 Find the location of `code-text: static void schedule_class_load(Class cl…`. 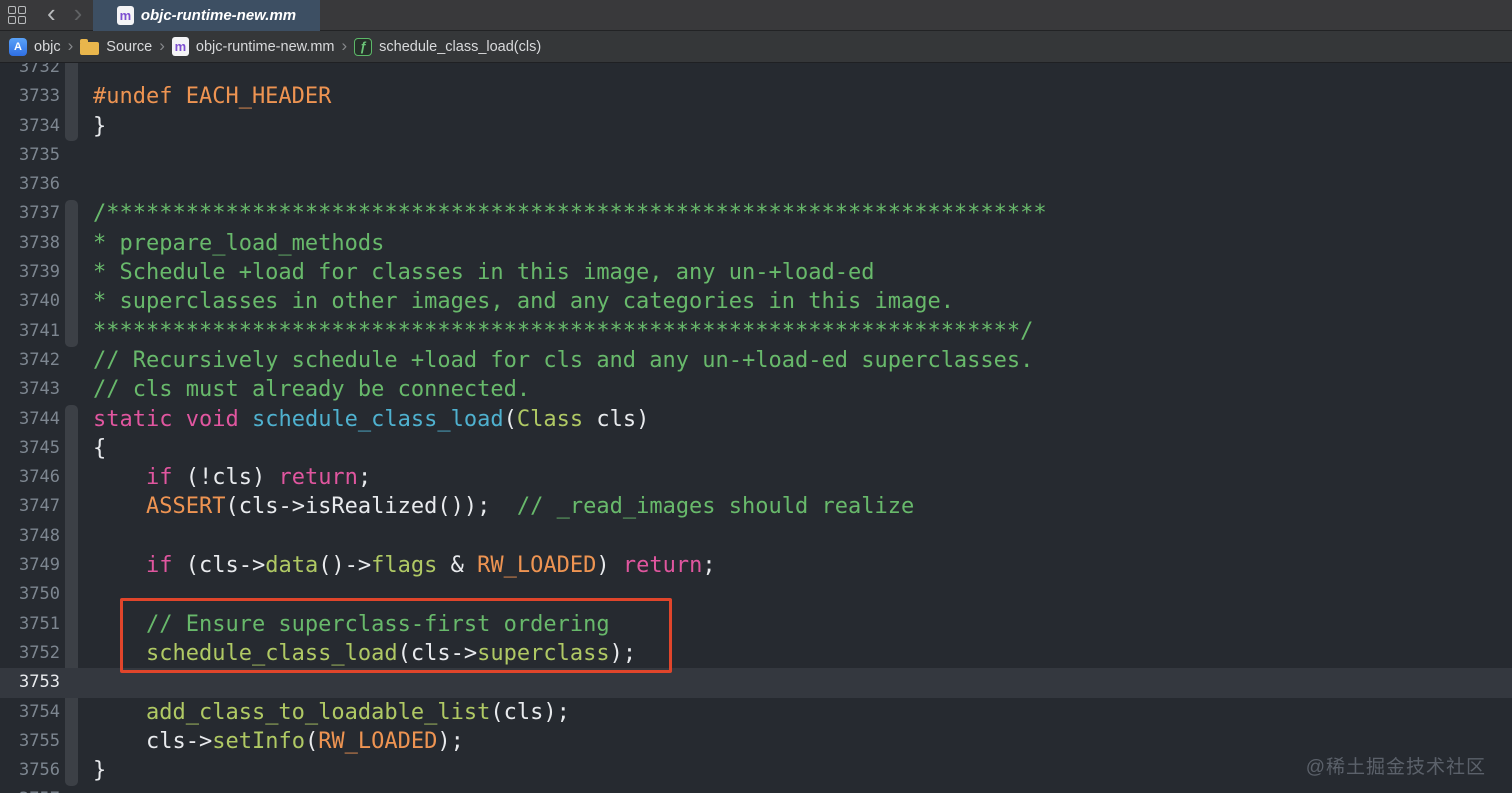

code-text: static void schedule_class_load(Class cl… is located at coordinates (354, 419).